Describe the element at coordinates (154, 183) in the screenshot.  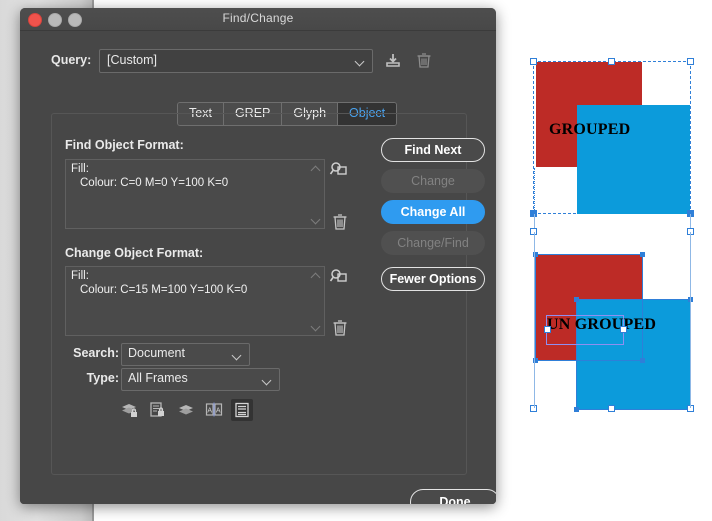
I see `find-format-line-2: Colour: C=0 M=0 Y=100 K=0` at that location.